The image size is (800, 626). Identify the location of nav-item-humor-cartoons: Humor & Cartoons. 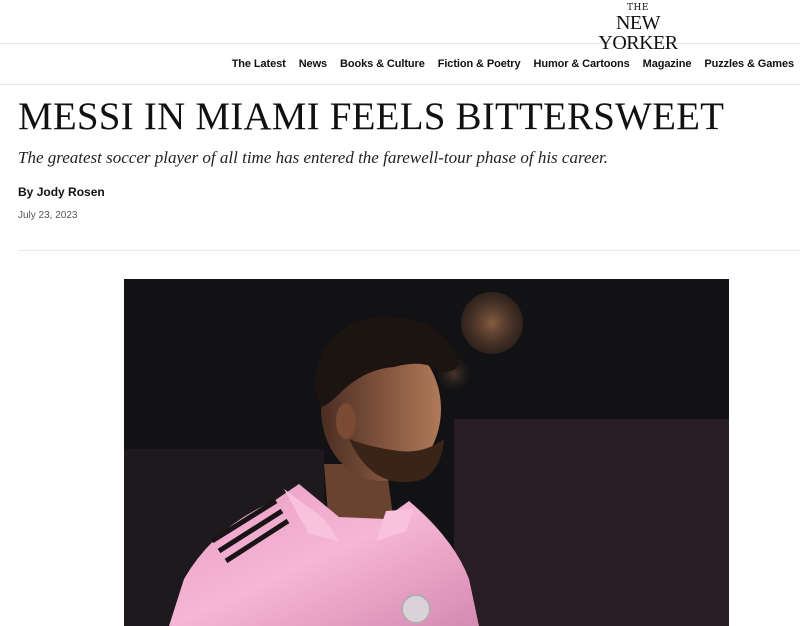
(581, 64).